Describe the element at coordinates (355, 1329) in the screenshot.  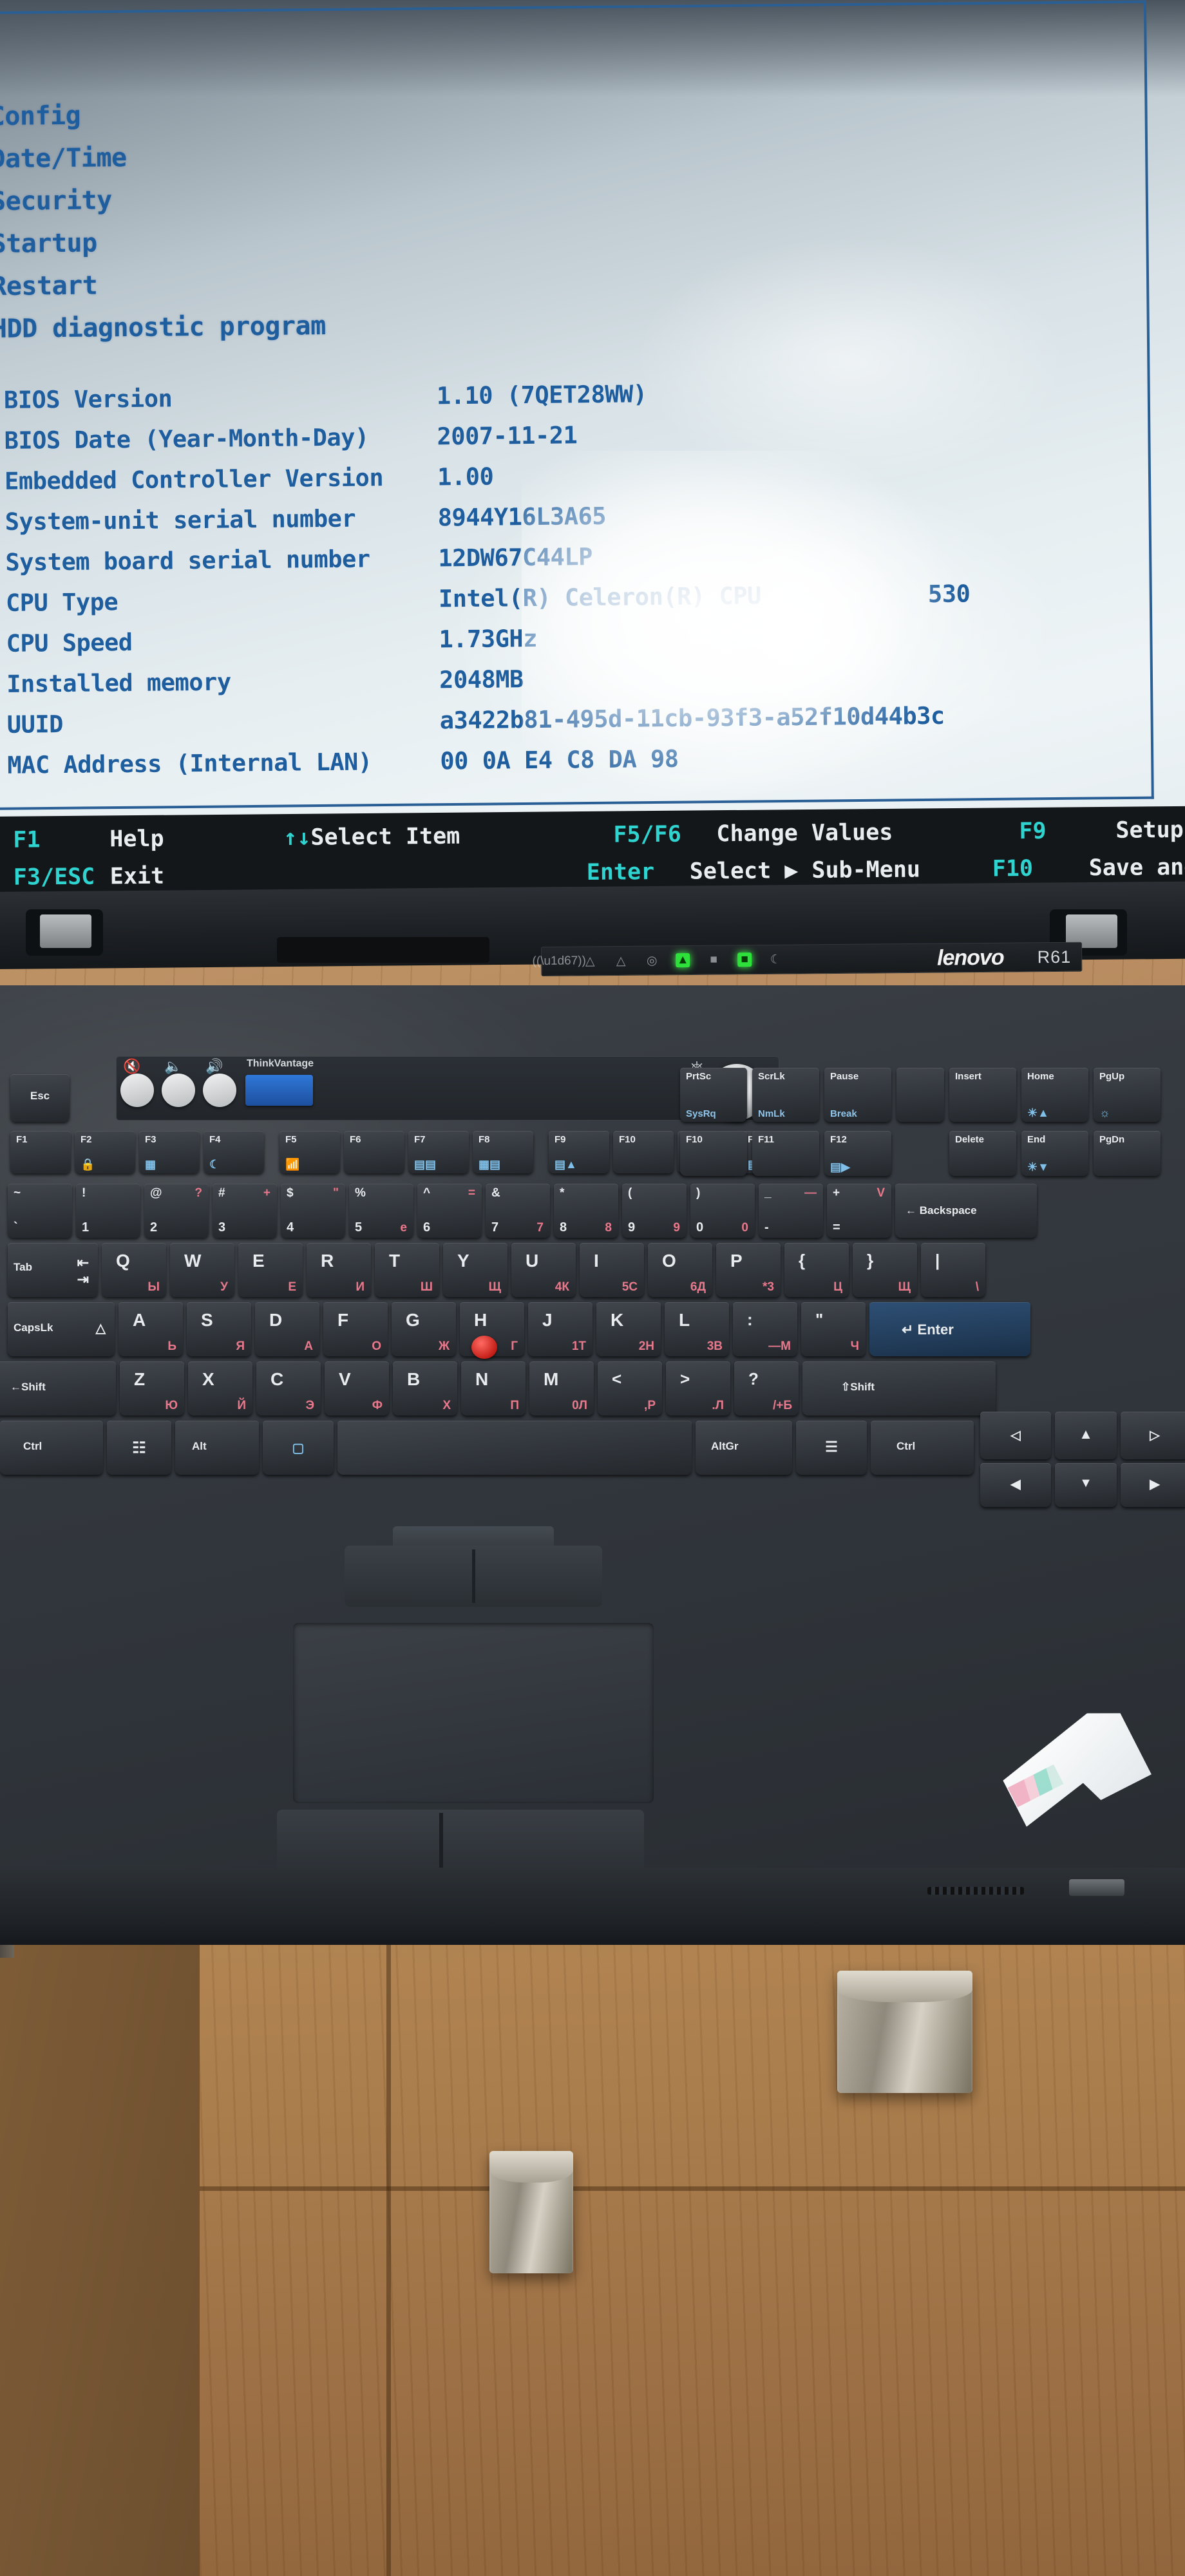
I see `key-f: FО` at that location.